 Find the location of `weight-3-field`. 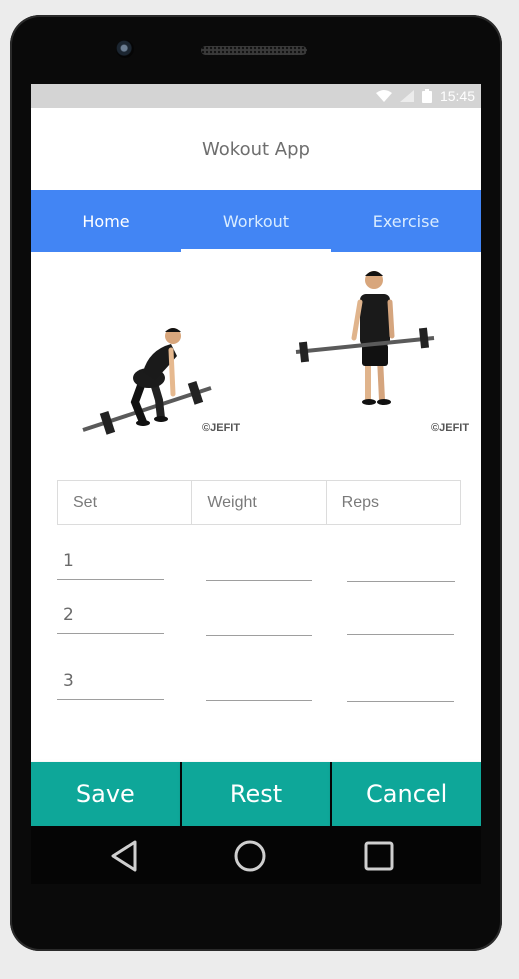

weight-3-field is located at coordinates (259, 685).